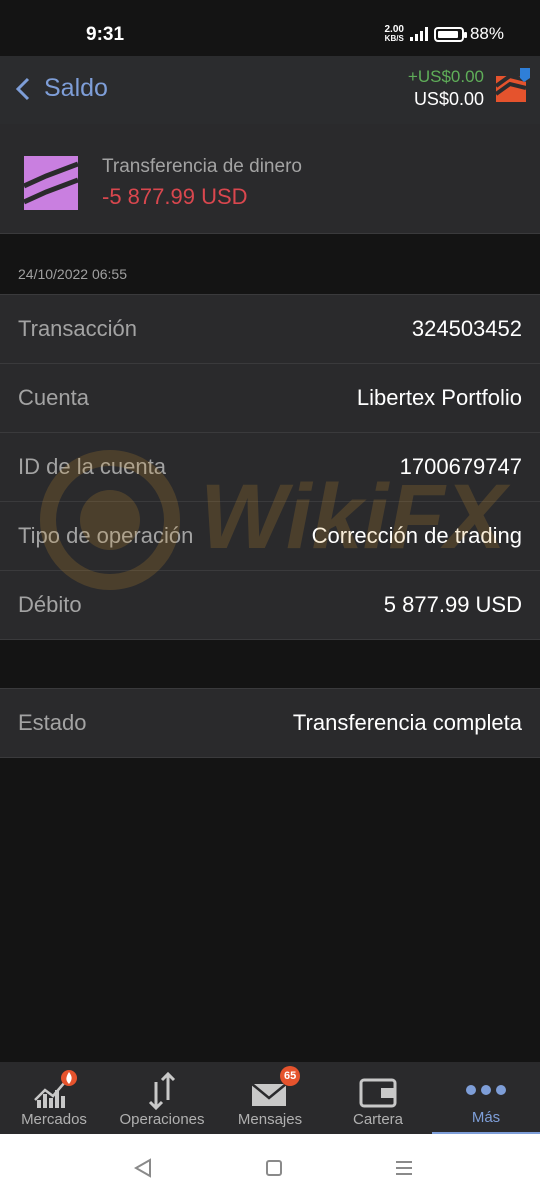 Image resolution: width=540 pixels, height=1200 pixels. What do you see at coordinates (378, 1093) in the screenshot?
I see `wallet-icon` at bounding box center [378, 1093].